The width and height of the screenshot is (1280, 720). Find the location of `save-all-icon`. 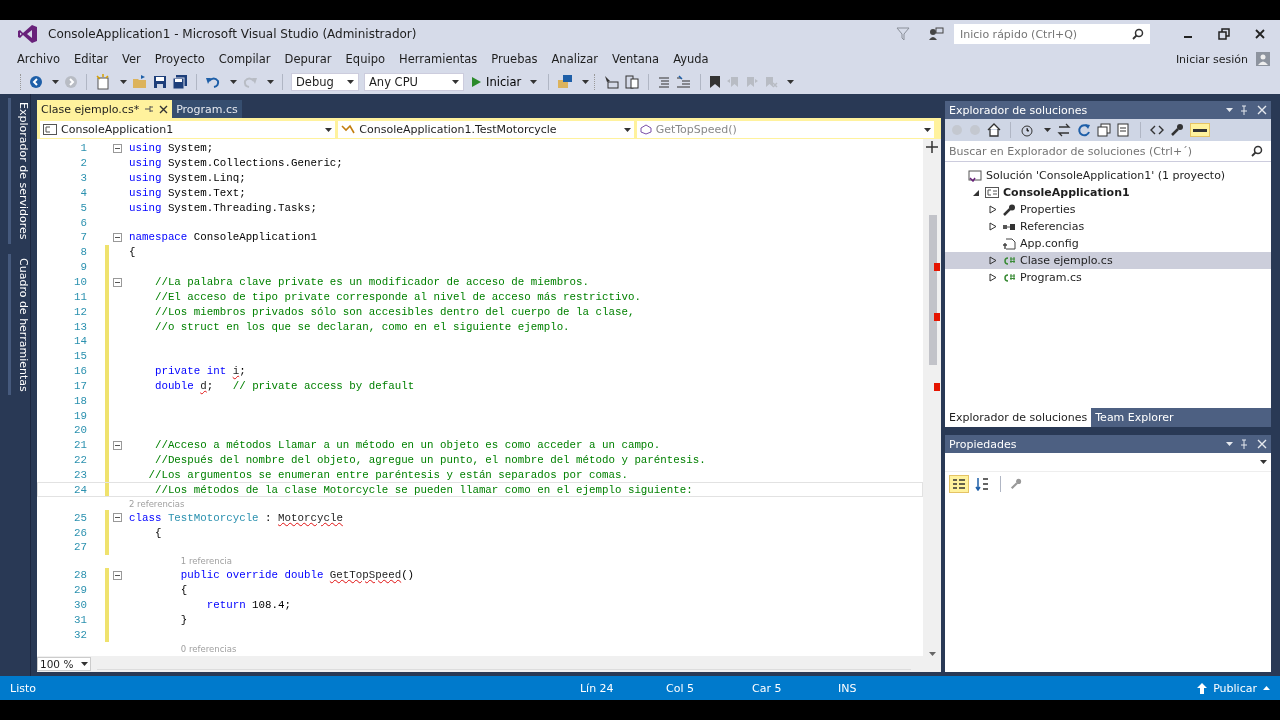

save-all-icon is located at coordinates (180, 82).